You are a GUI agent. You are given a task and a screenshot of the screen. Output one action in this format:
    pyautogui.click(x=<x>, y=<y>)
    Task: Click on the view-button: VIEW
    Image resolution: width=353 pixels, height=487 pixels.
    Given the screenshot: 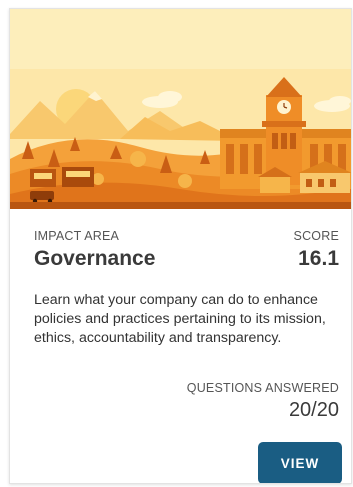 What is the action you would take?
    pyautogui.click(x=300, y=462)
    